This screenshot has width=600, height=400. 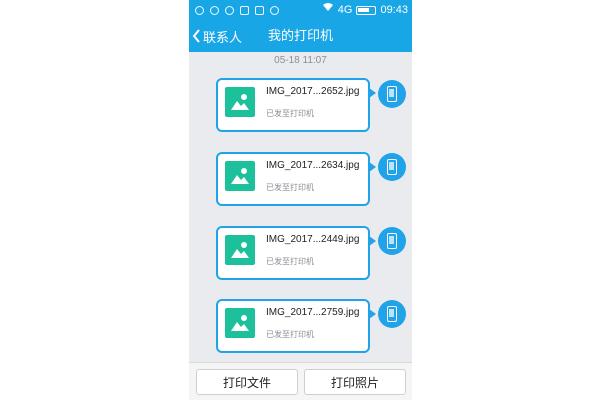 What do you see at coordinates (296, 179) in the screenshot?
I see `file-message: IMG_2017...2634.jpg 已发至打印机` at bounding box center [296, 179].